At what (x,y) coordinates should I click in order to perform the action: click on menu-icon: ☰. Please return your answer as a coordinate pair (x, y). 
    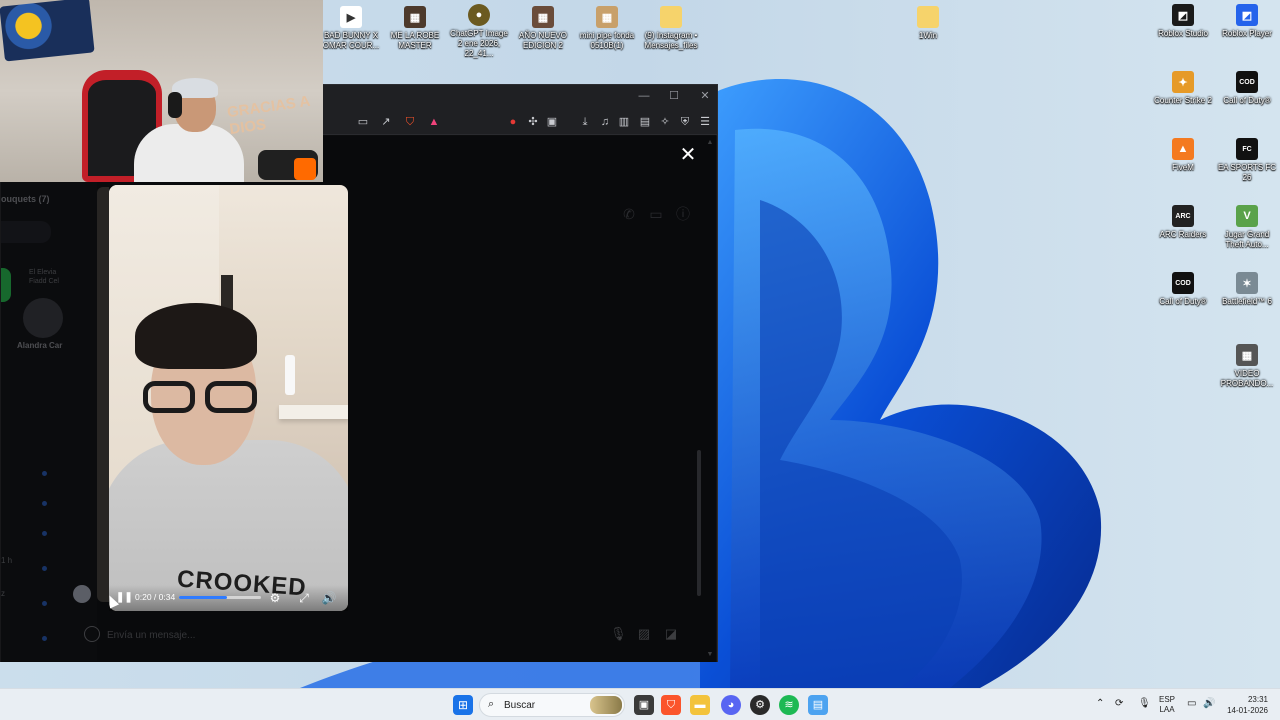
    Looking at the image, I should click on (705, 122).